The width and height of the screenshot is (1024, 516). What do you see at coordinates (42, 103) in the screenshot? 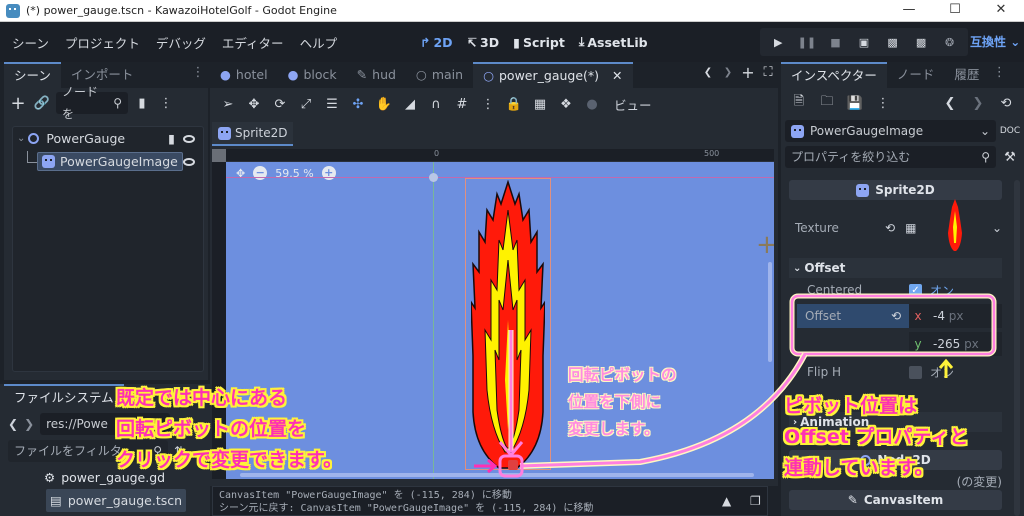
I see `link-icon: 🔗` at bounding box center [42, 103].